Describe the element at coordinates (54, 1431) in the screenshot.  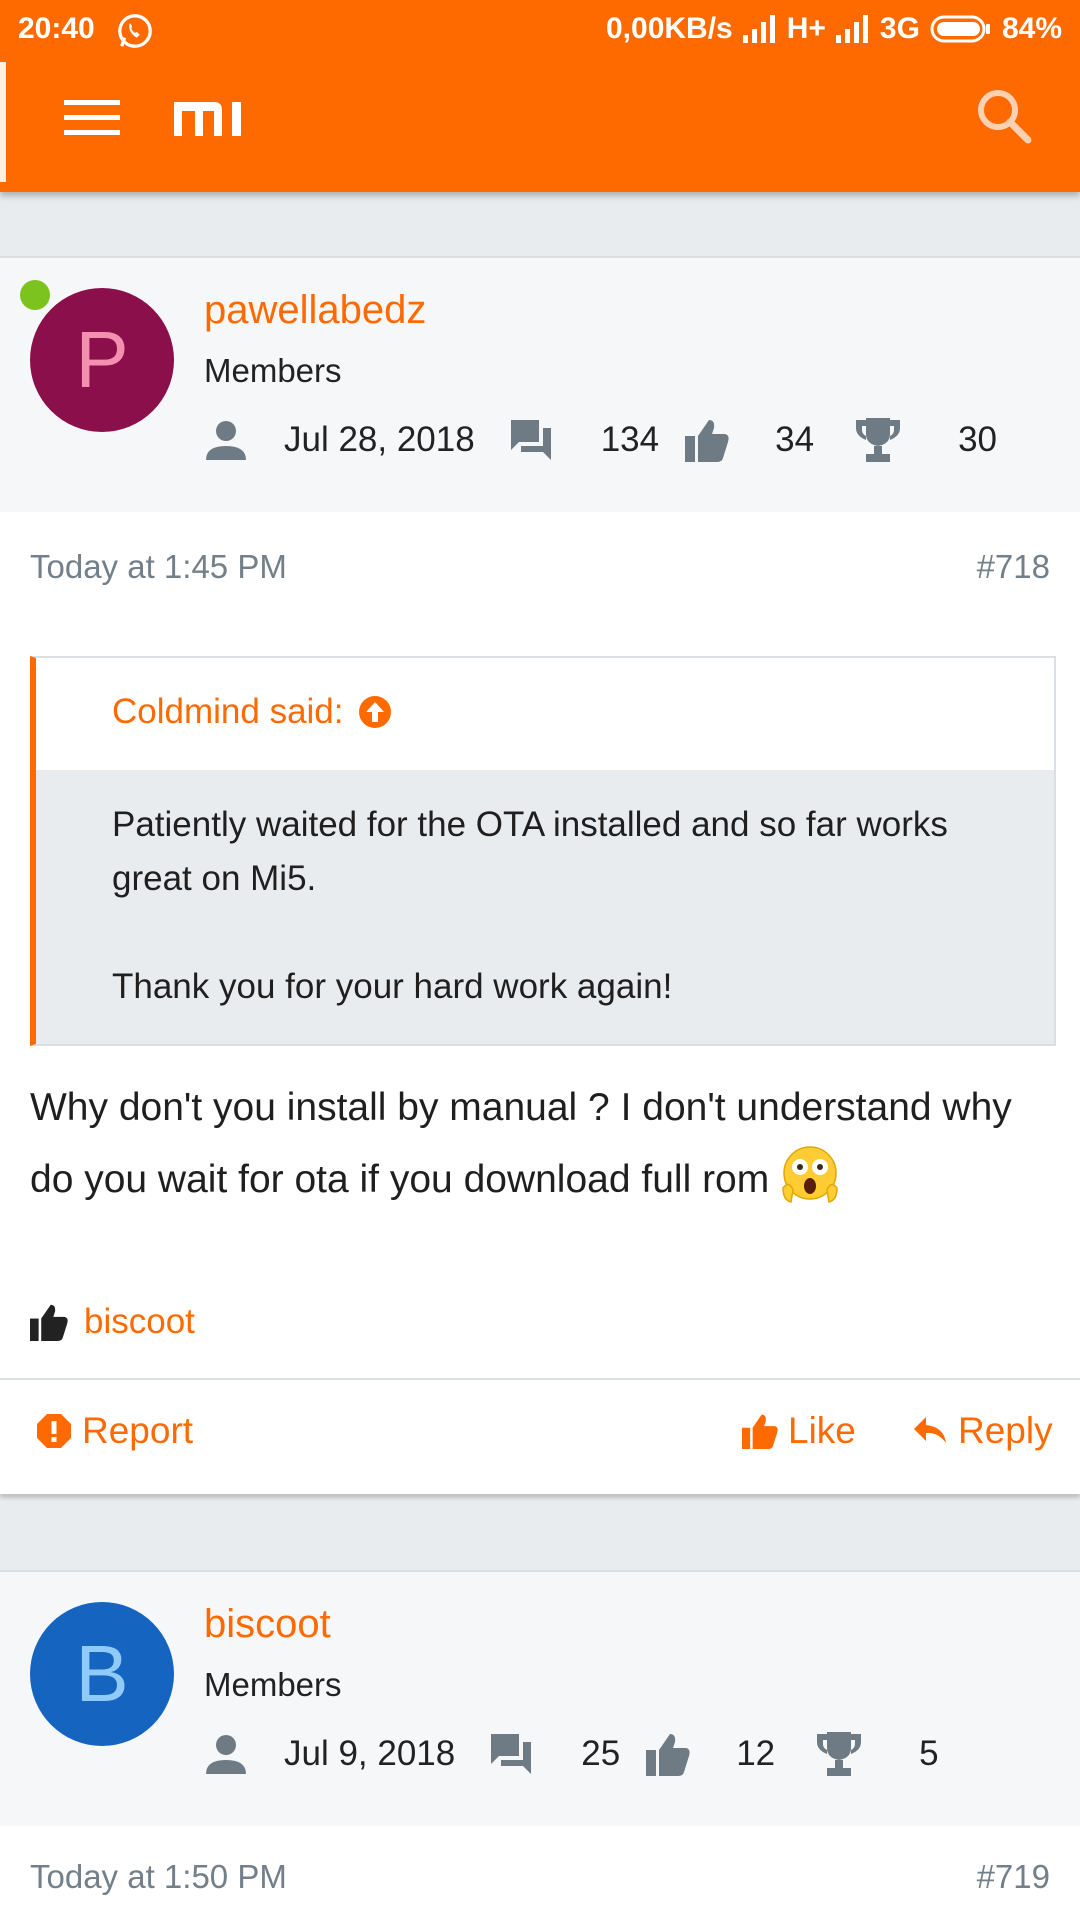
I see `alert-icon` at that location.